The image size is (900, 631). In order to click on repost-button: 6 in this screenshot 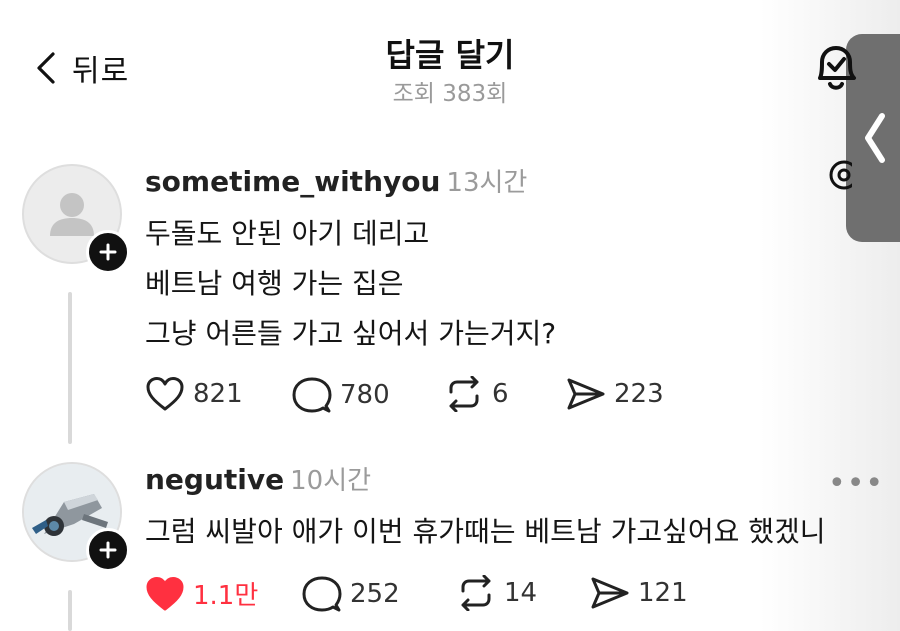, I will do `click(476, 394)`.